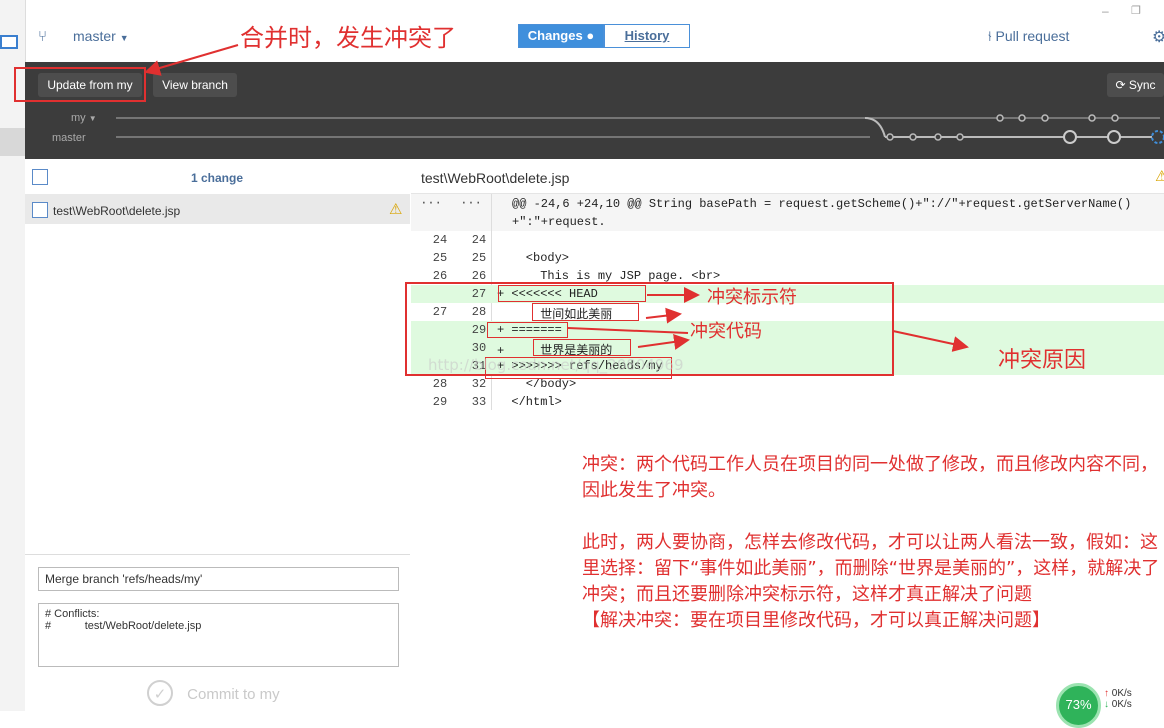  What do you see at coordinates (1142, 85) in the screenshot?
I see `sync-label: Sync` at bounding box center [1142, 85].